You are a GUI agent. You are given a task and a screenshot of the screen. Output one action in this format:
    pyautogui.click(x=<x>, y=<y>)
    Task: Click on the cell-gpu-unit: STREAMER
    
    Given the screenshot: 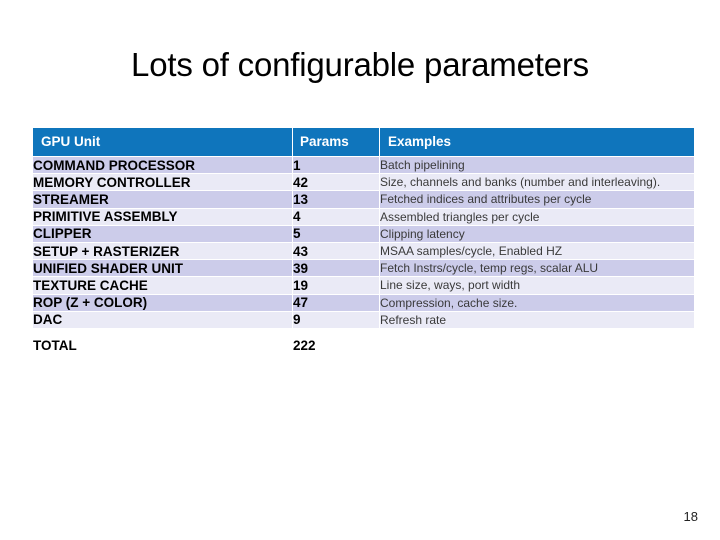 What is the action you would take?
    pyautogui.click(x=162, y=199)
    